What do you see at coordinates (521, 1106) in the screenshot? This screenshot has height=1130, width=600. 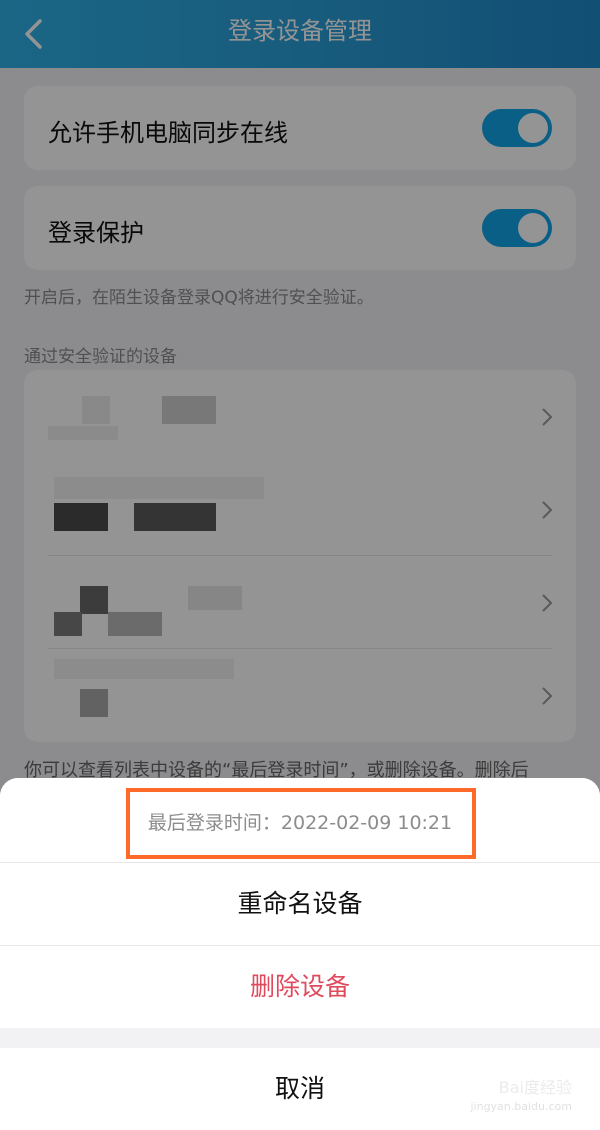 I see `watermark-url: jingyan.baidu.com` at bounding box center [521, 1106].